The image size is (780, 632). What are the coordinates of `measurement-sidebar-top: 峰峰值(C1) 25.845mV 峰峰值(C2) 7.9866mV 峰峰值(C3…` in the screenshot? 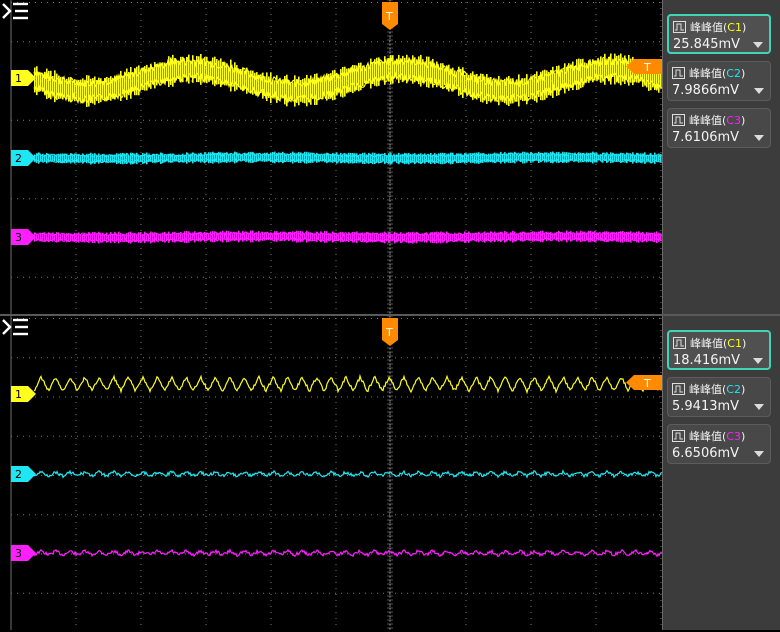 It's located at (721, 157).